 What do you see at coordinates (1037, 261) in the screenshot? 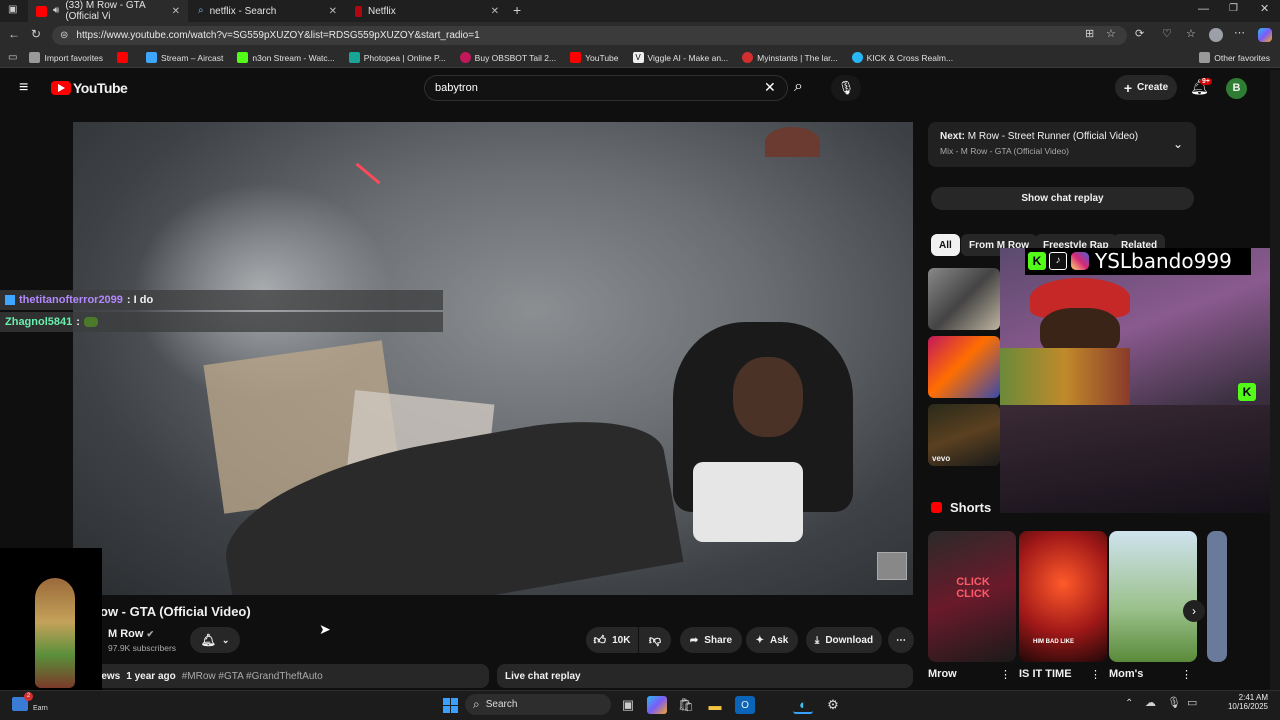
I see `kick-logo-icon: K` at bounding box center [1037, 261].